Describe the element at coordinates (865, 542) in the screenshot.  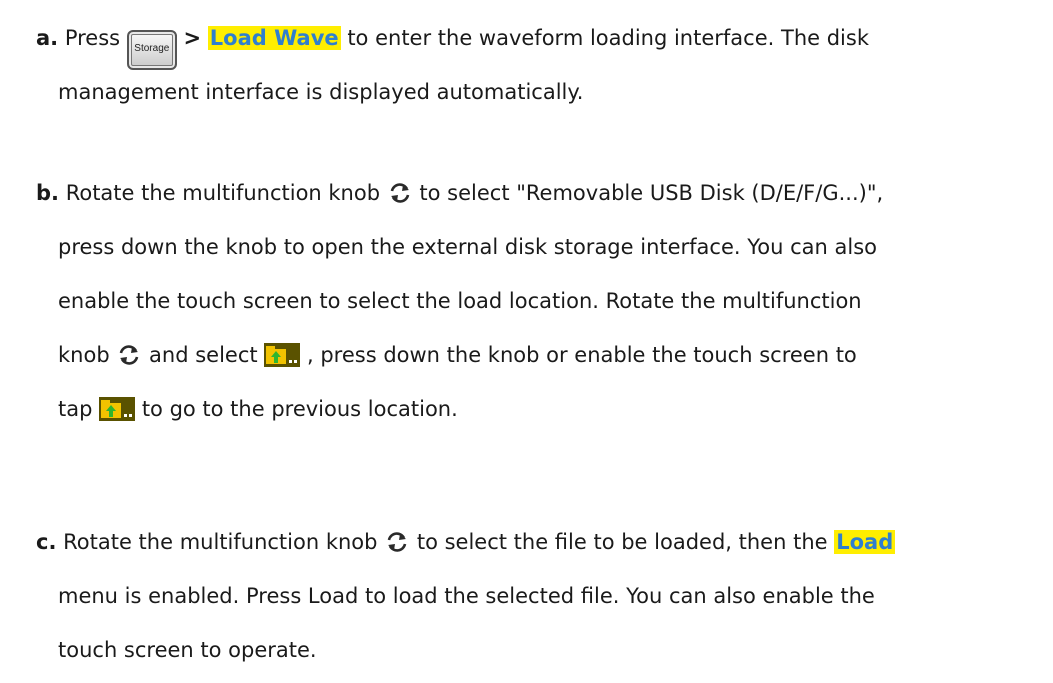
I see `load-highlight: Load` at that location.